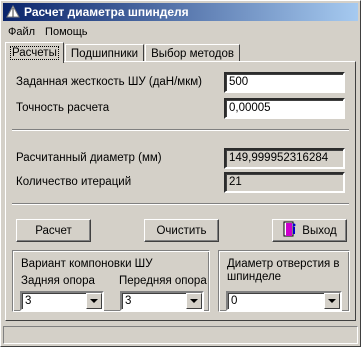 Image resolution: width=361 pixels, height=347 pixels. Describe the element at coordinates (62, 301) in the screenshot. I see `rear-support-select: 3` at that location.